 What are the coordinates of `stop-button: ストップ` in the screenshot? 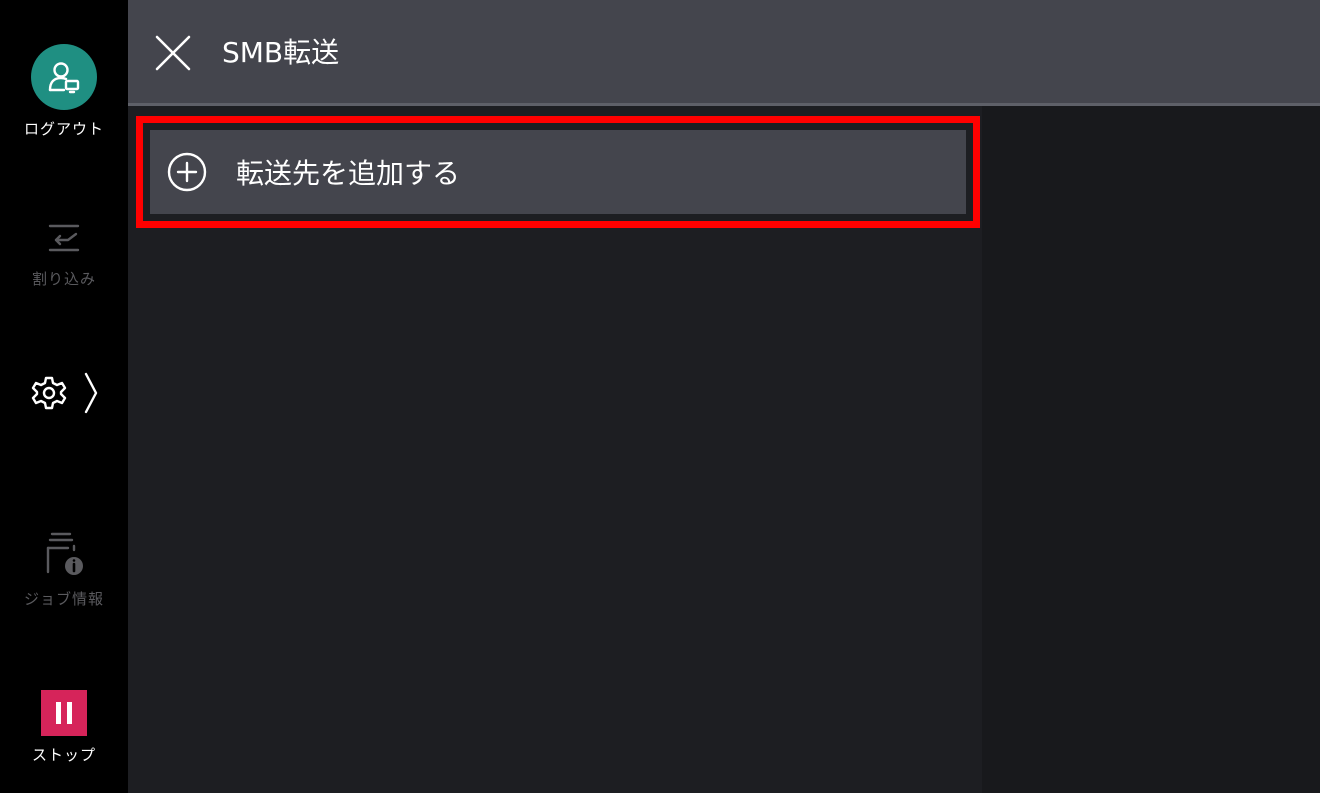 It's located at (64, 727).